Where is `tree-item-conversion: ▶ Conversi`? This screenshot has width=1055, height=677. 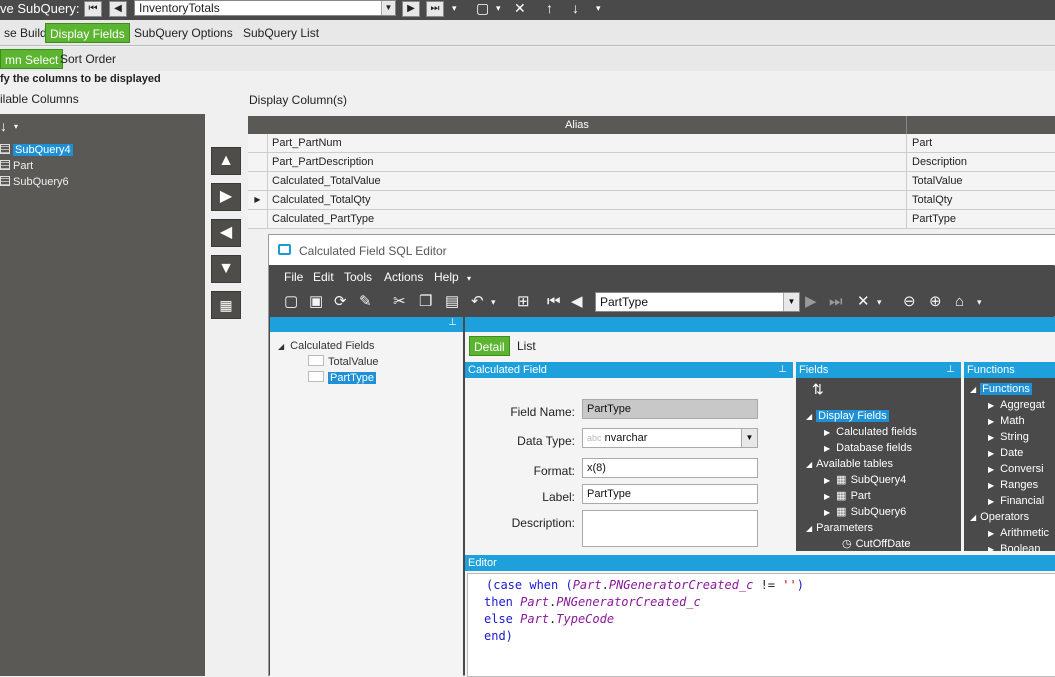 tree-item-conversion: ▶ Conversi is located at coordinates (1016, 469).